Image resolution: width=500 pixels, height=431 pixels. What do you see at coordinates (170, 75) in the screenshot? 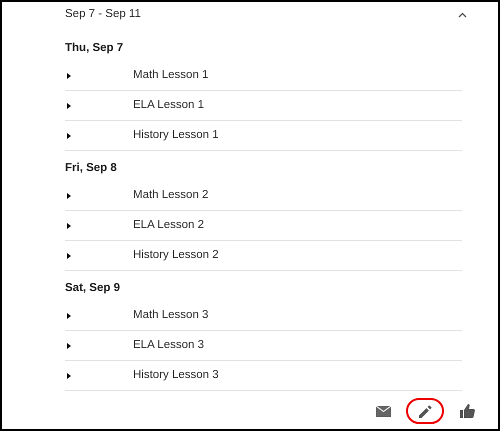
I see `lesson-title: Math Lesson 1` at bounding box center [170, 75].